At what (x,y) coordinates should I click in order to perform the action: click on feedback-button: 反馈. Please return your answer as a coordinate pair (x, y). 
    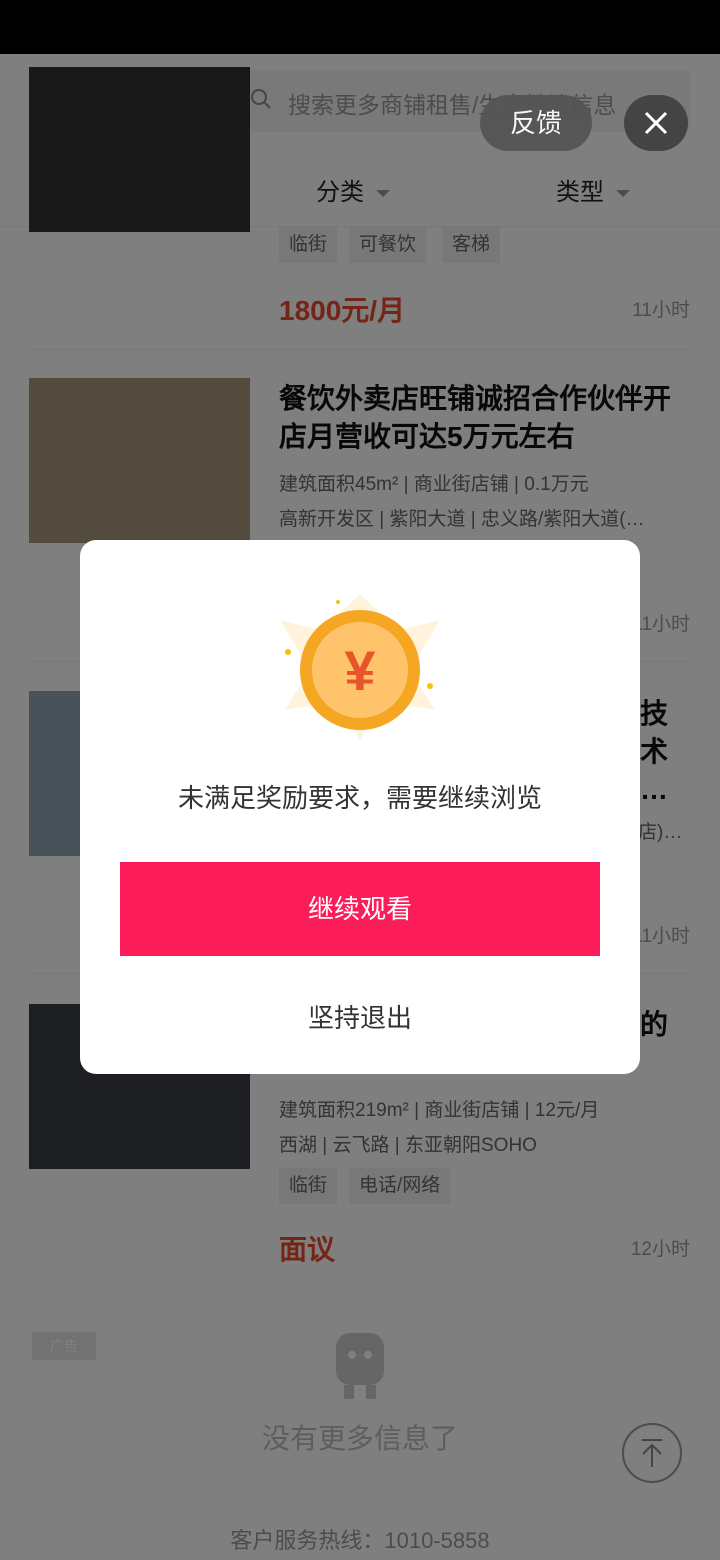
    Looking at the image, I should click on (536, 123).